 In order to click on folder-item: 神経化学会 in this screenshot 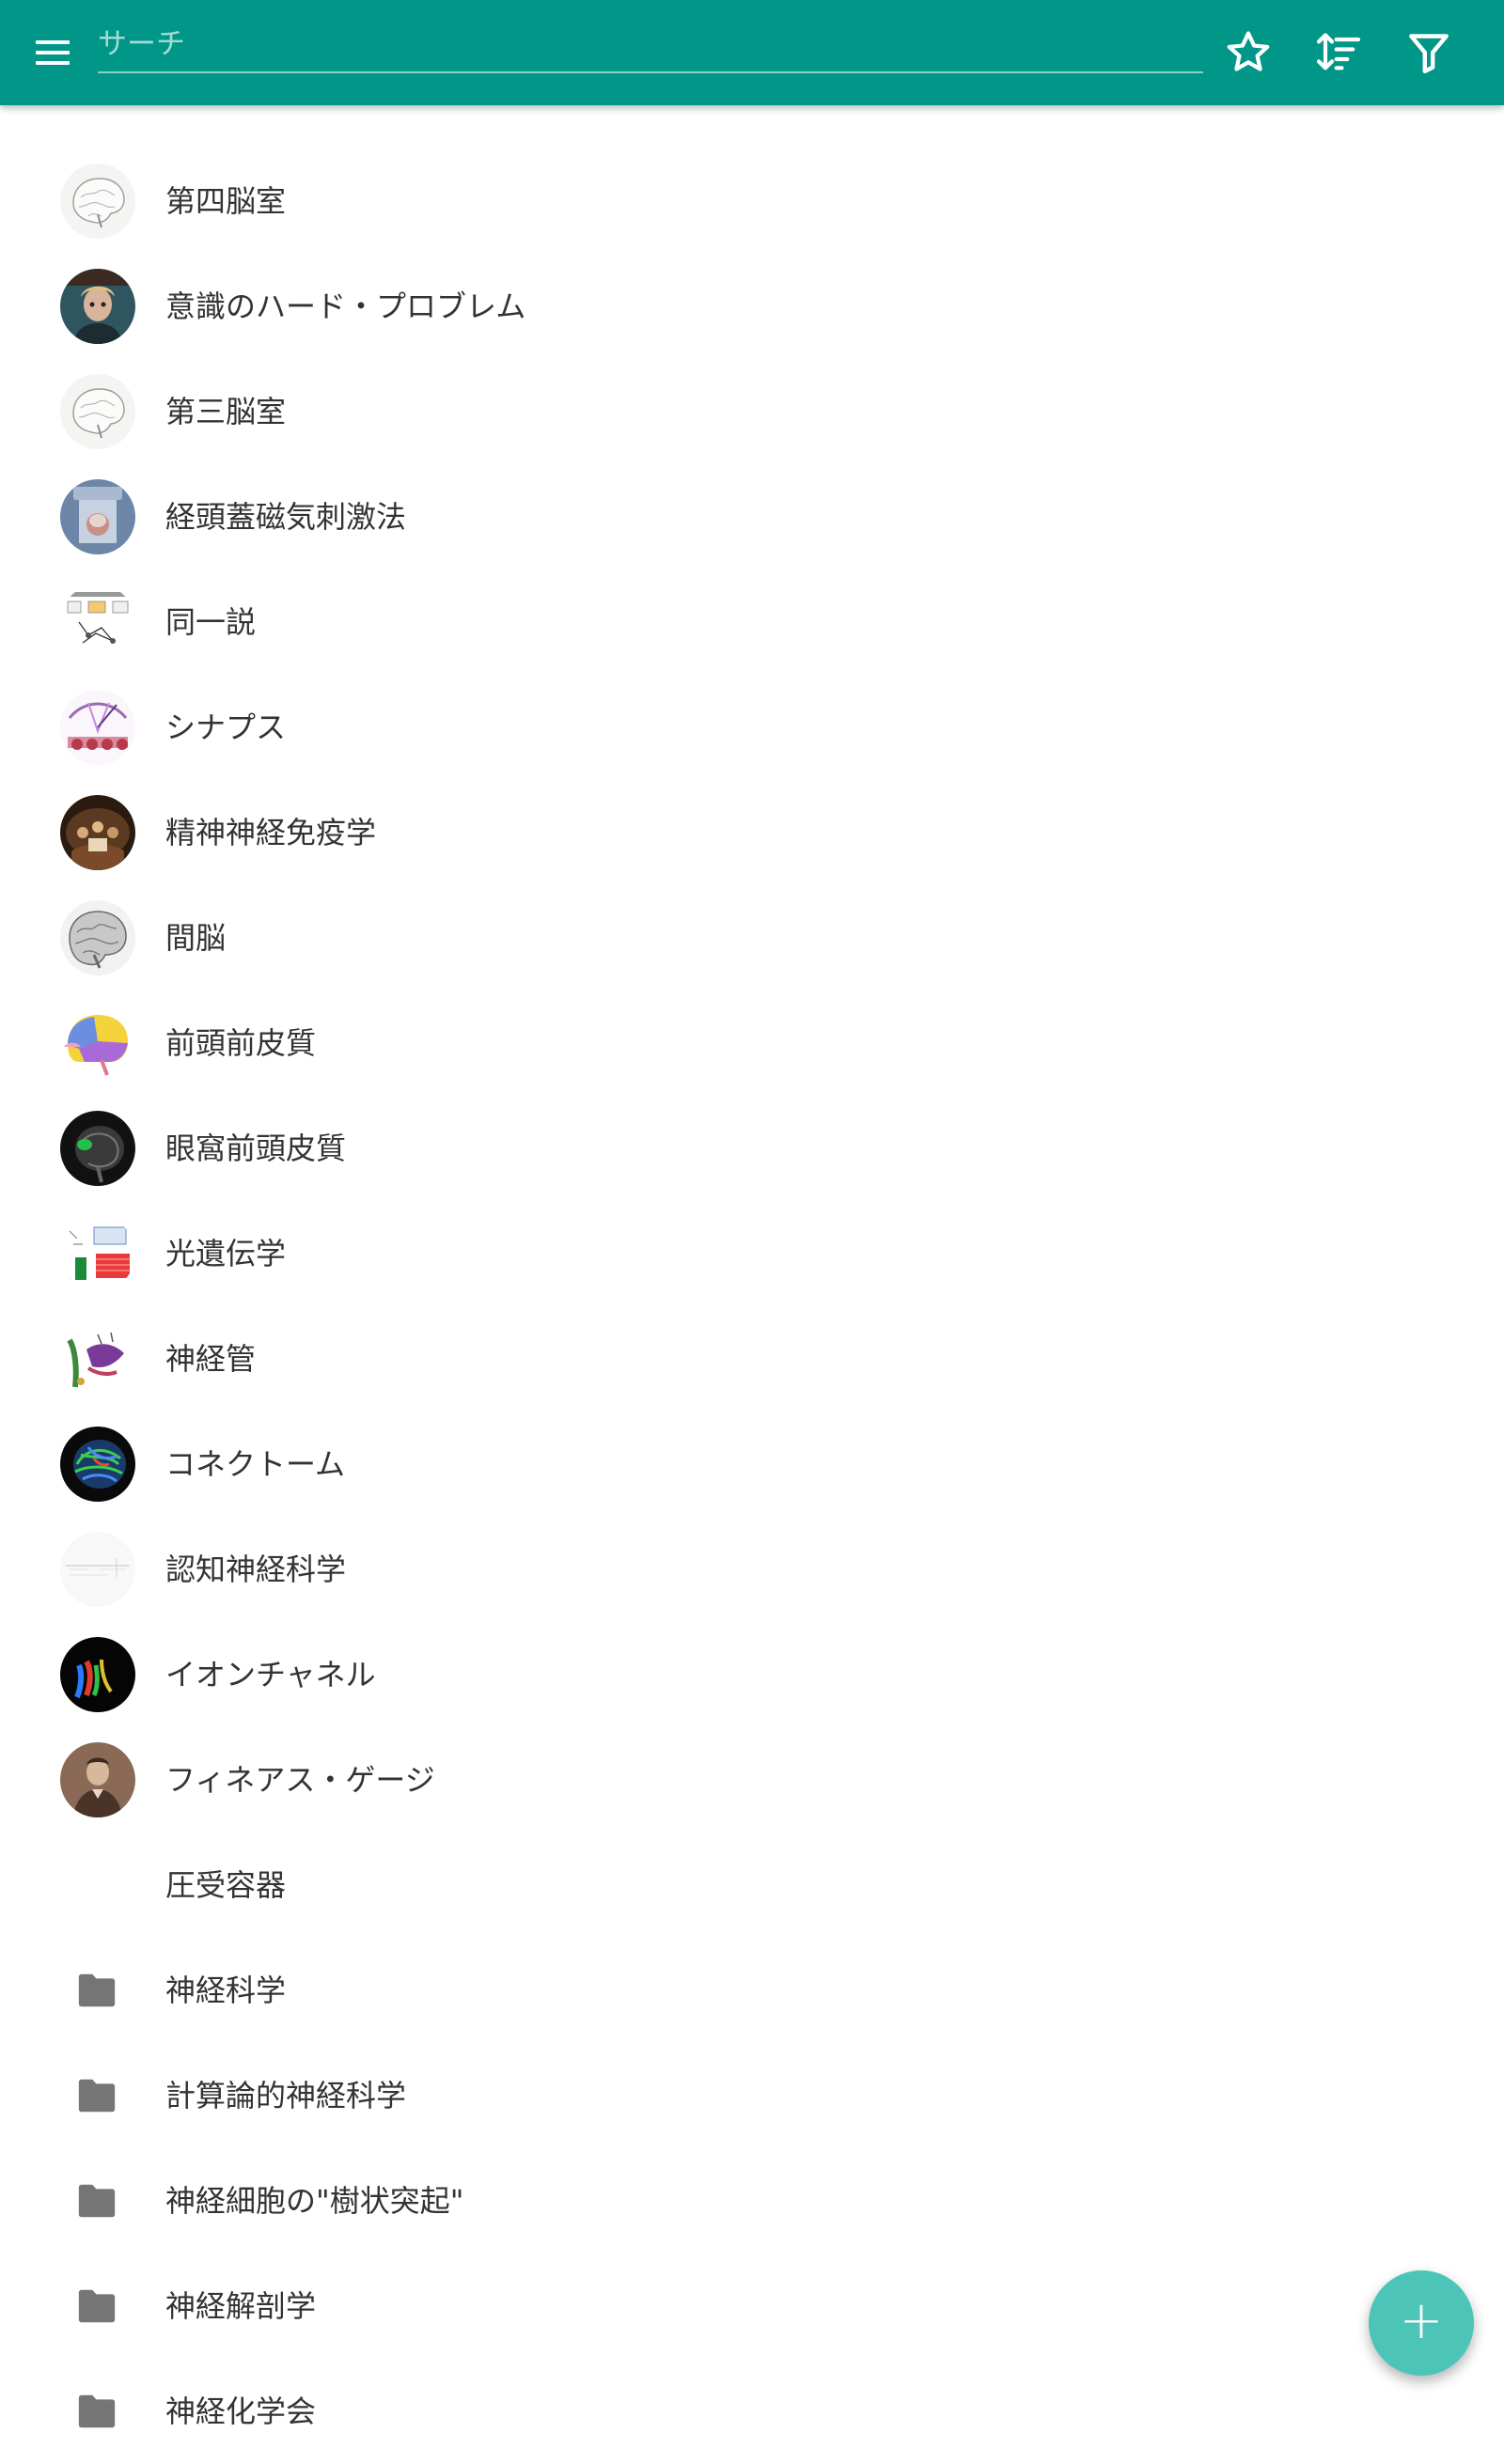, I will do `click(752, 2411)`.